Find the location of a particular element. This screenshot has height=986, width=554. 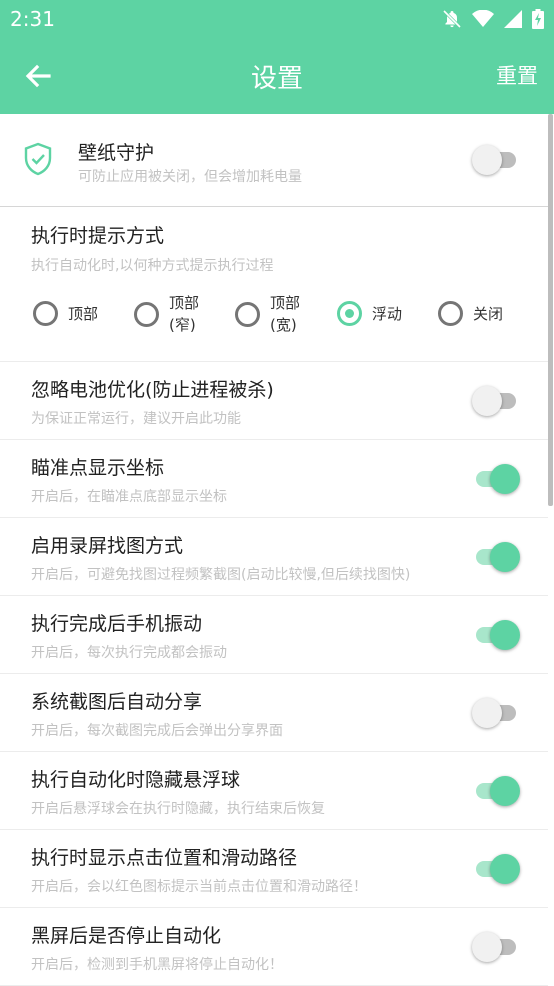

setting-row: 黑屏后是否停止自动化 开启后，检测到手机黑屏将停止自动化！ is located at coordinates (274, 947).